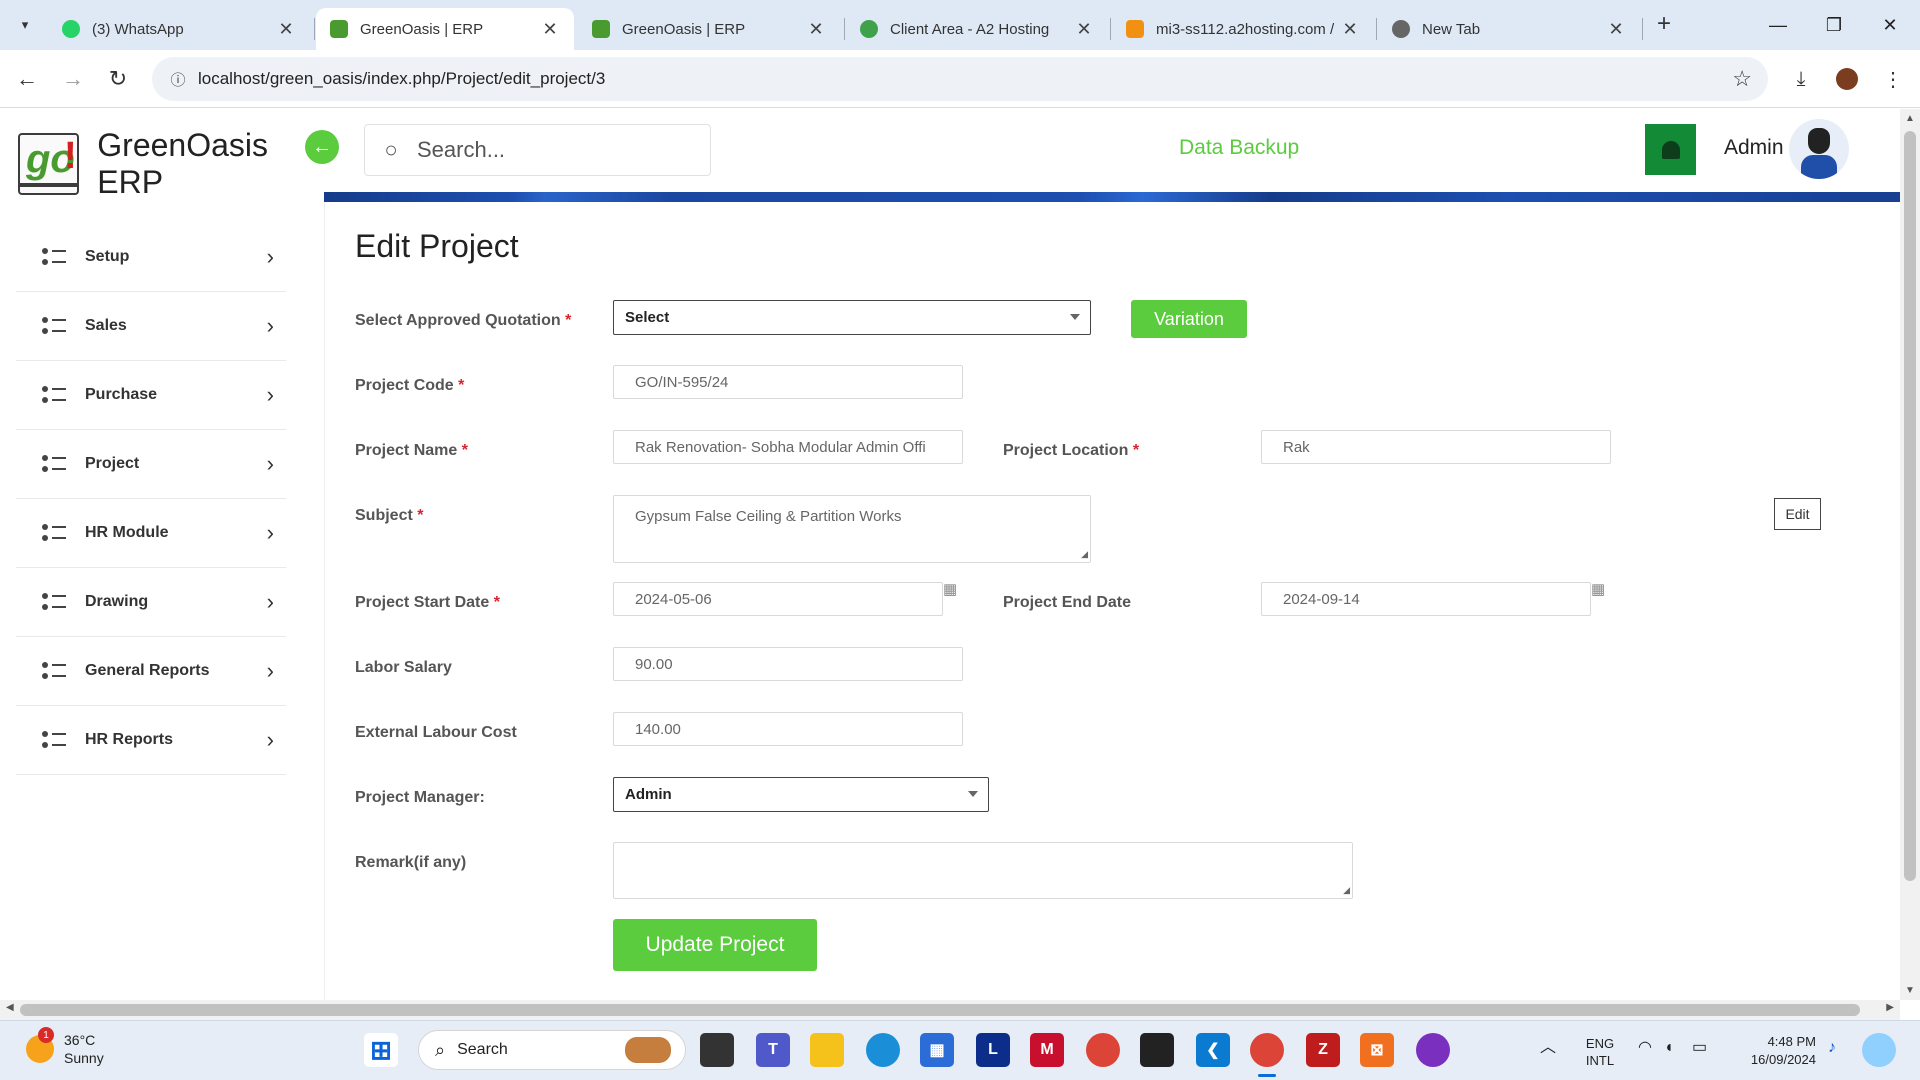  I want to click on tab-search-menu-icon: ▾, so click(25, 25).